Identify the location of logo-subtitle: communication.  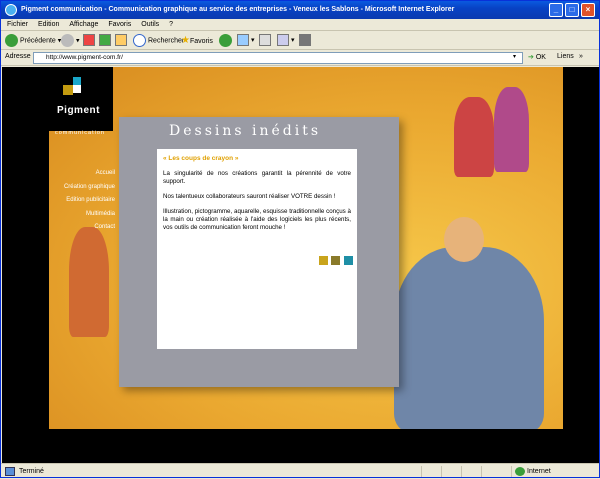
(80, 133).